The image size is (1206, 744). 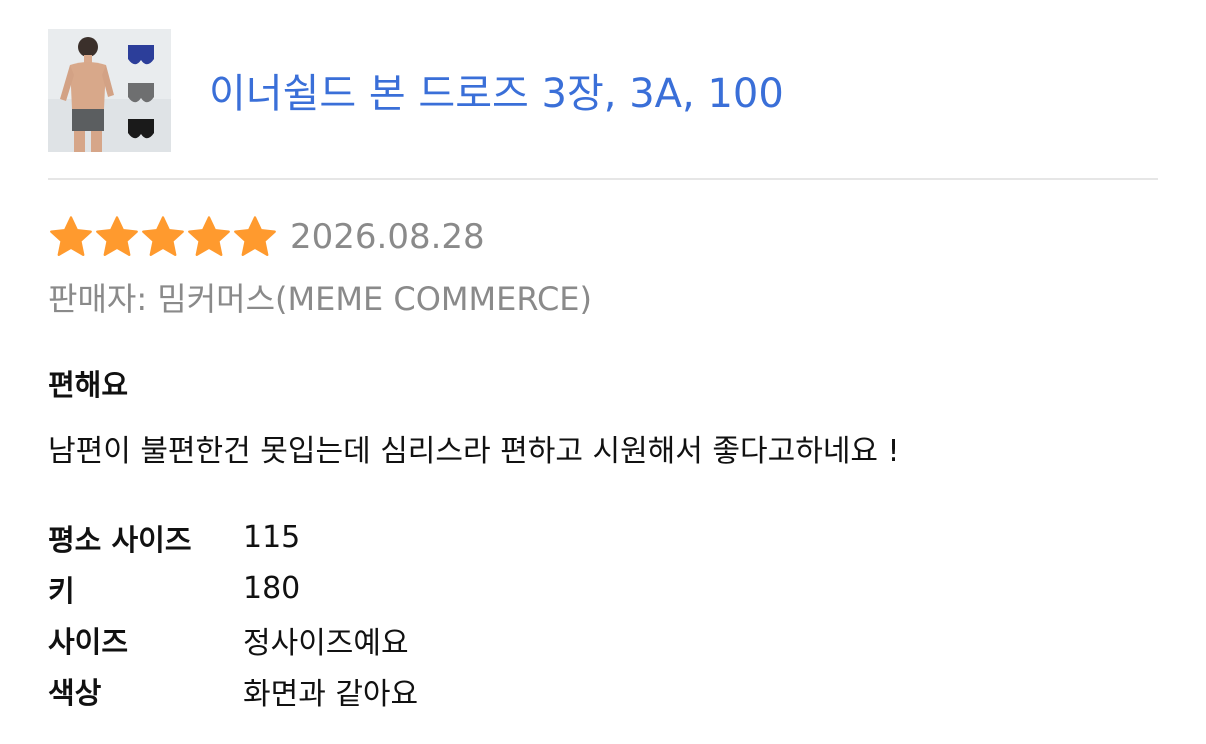 I want to click on attribute-key: 사이즈, so click(x=88, y=641).